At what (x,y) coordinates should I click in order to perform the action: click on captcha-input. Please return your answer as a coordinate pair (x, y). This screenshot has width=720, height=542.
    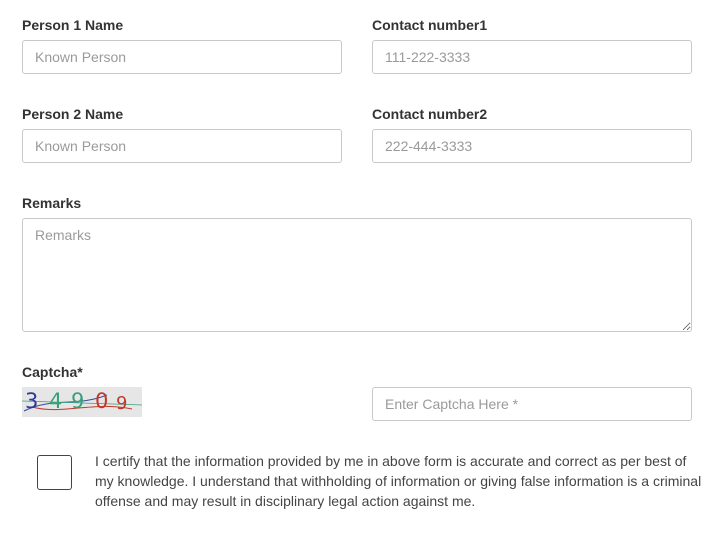
    Looking at the image, I should click on (532, 404).